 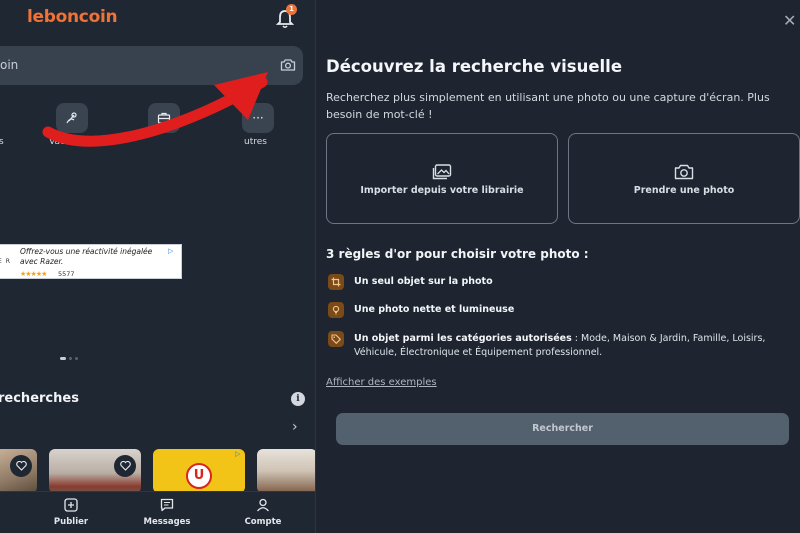 I want to click on rule-text-bold: Un objet parmi les catégories autorisées, so click(x=463, y=338).